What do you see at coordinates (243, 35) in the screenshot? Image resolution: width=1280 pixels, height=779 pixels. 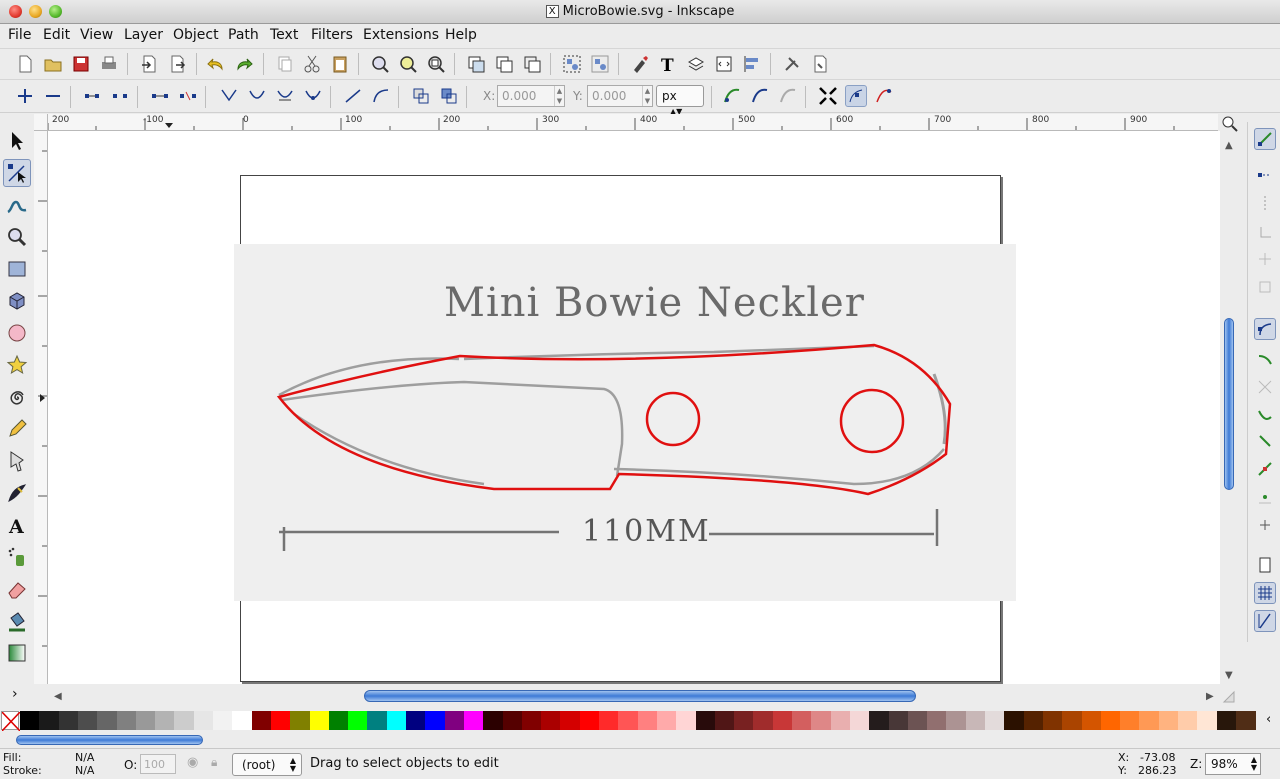 I see `menu-path: Path` at bounding box center [243, 35].